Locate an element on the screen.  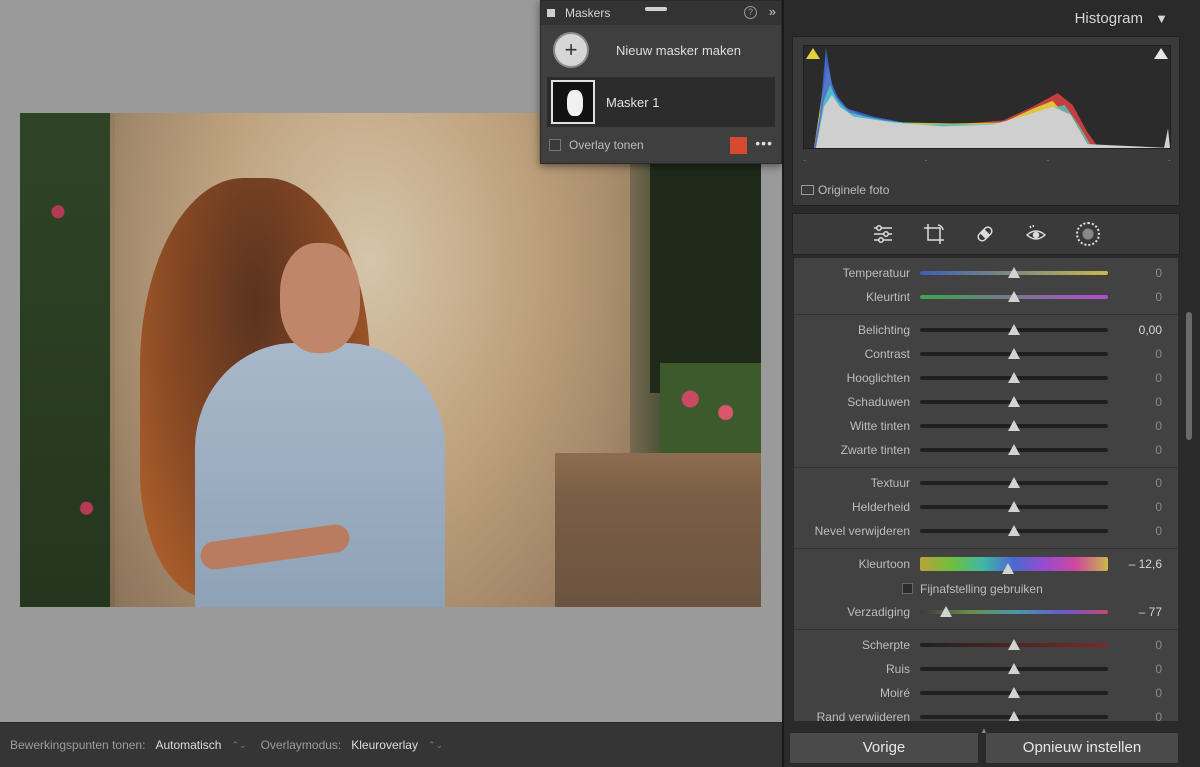
help-icon: ? is located at coordinates (750, 12).